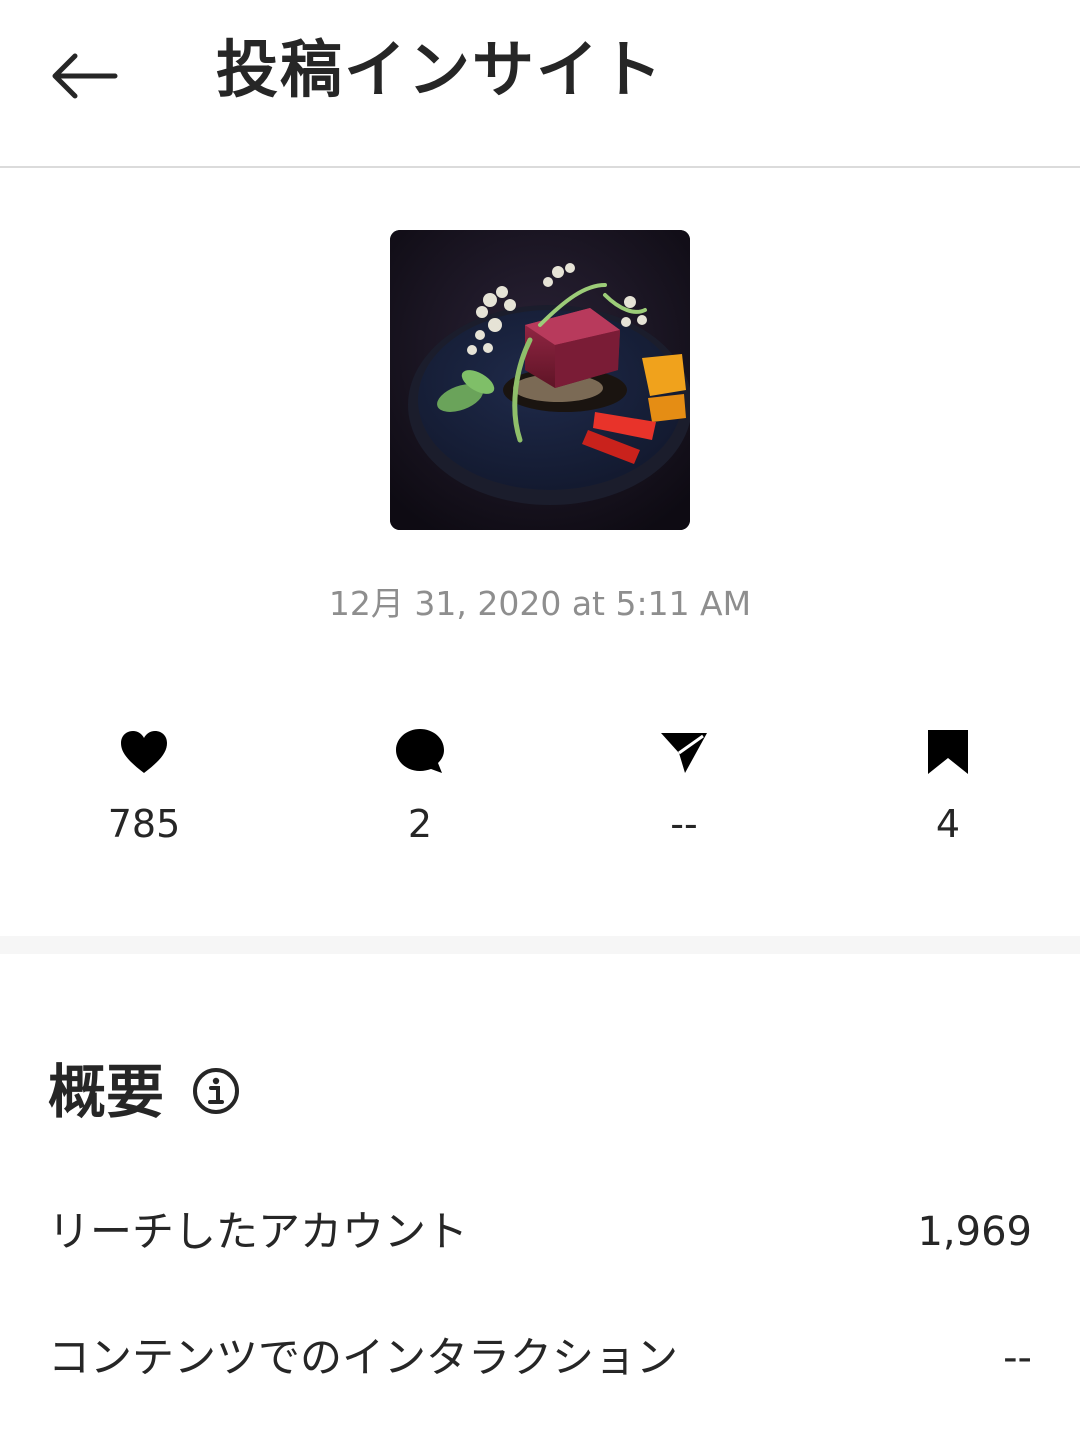  I want to click on stat-comments: 2, so click(420, 785).